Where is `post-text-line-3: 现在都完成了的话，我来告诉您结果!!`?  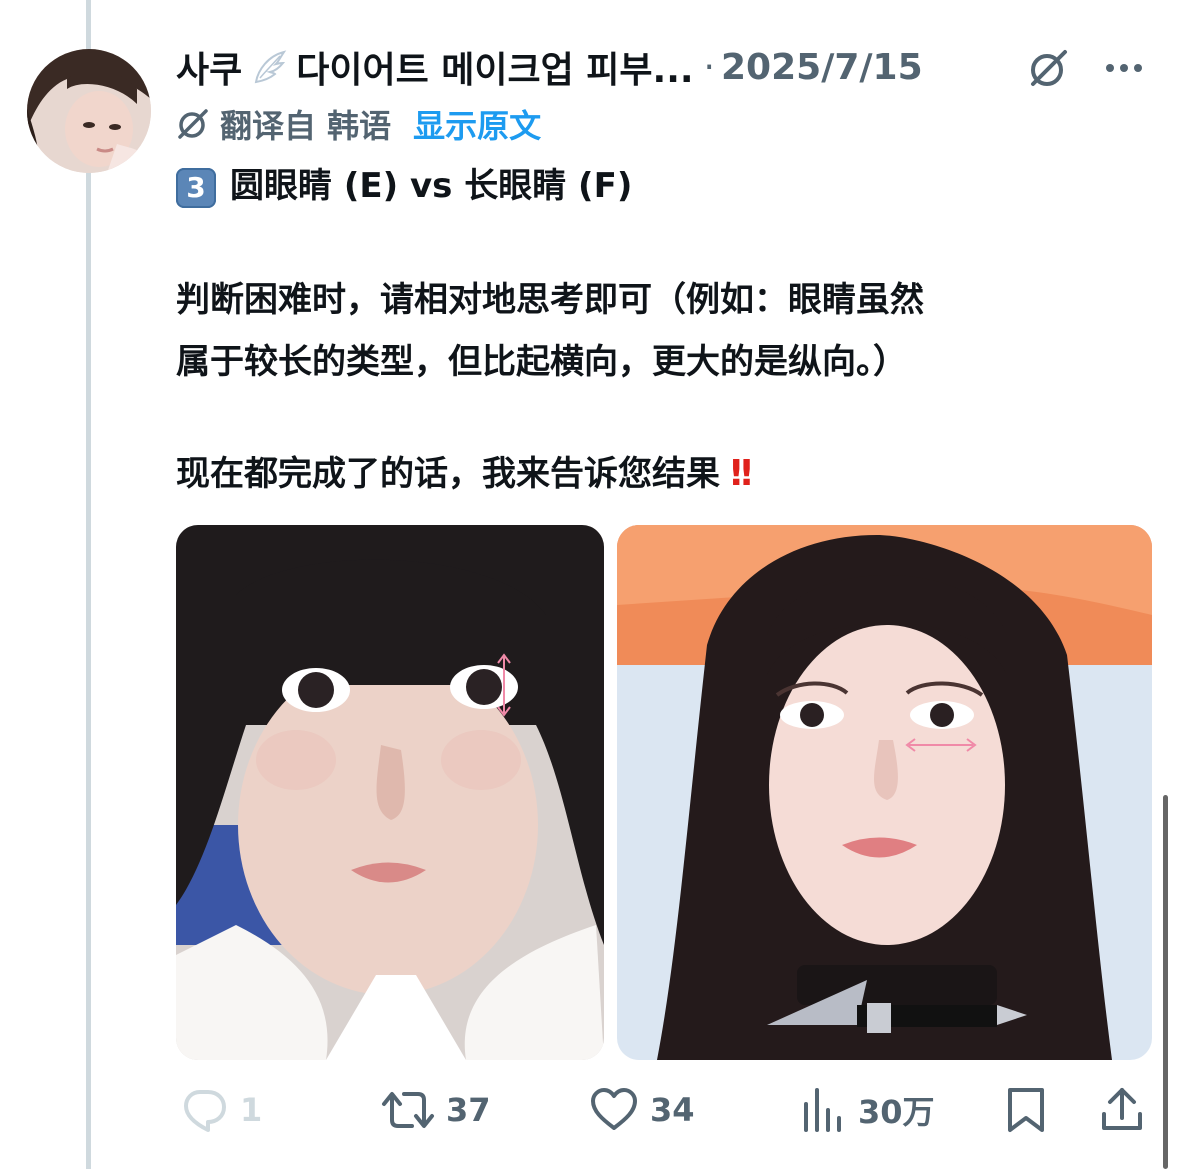 post-text-line-3: 现在都完成了的话，我来告诉您结果!! is located at coordinates (465, 474).